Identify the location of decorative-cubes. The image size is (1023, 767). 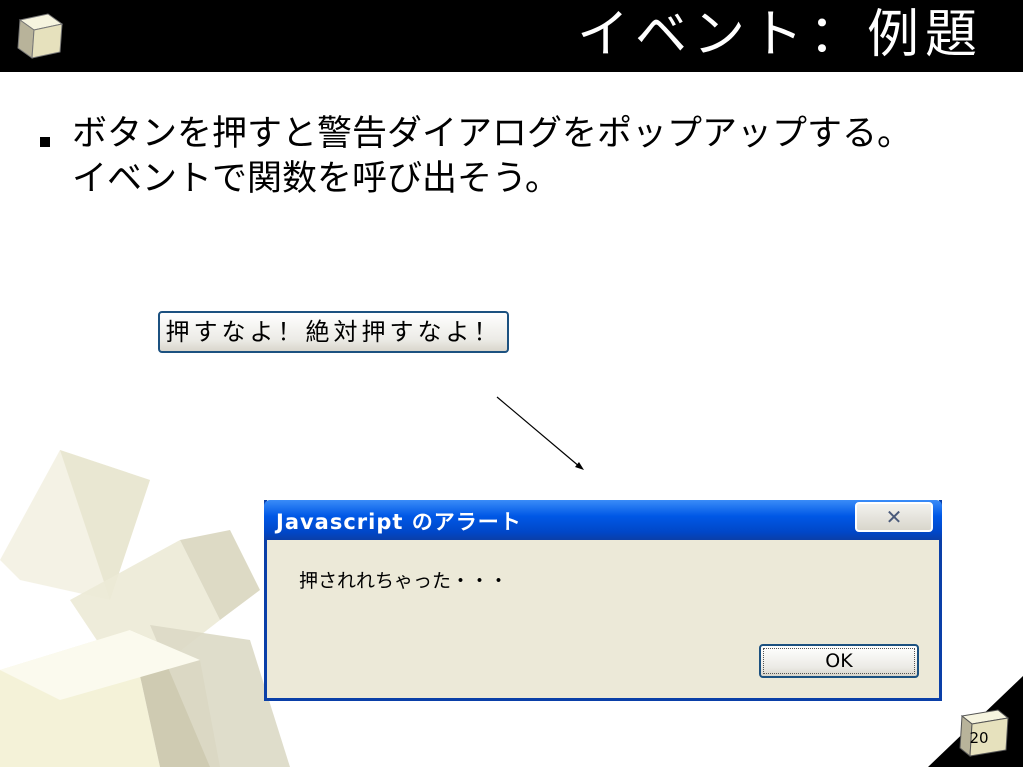
(145, 608).